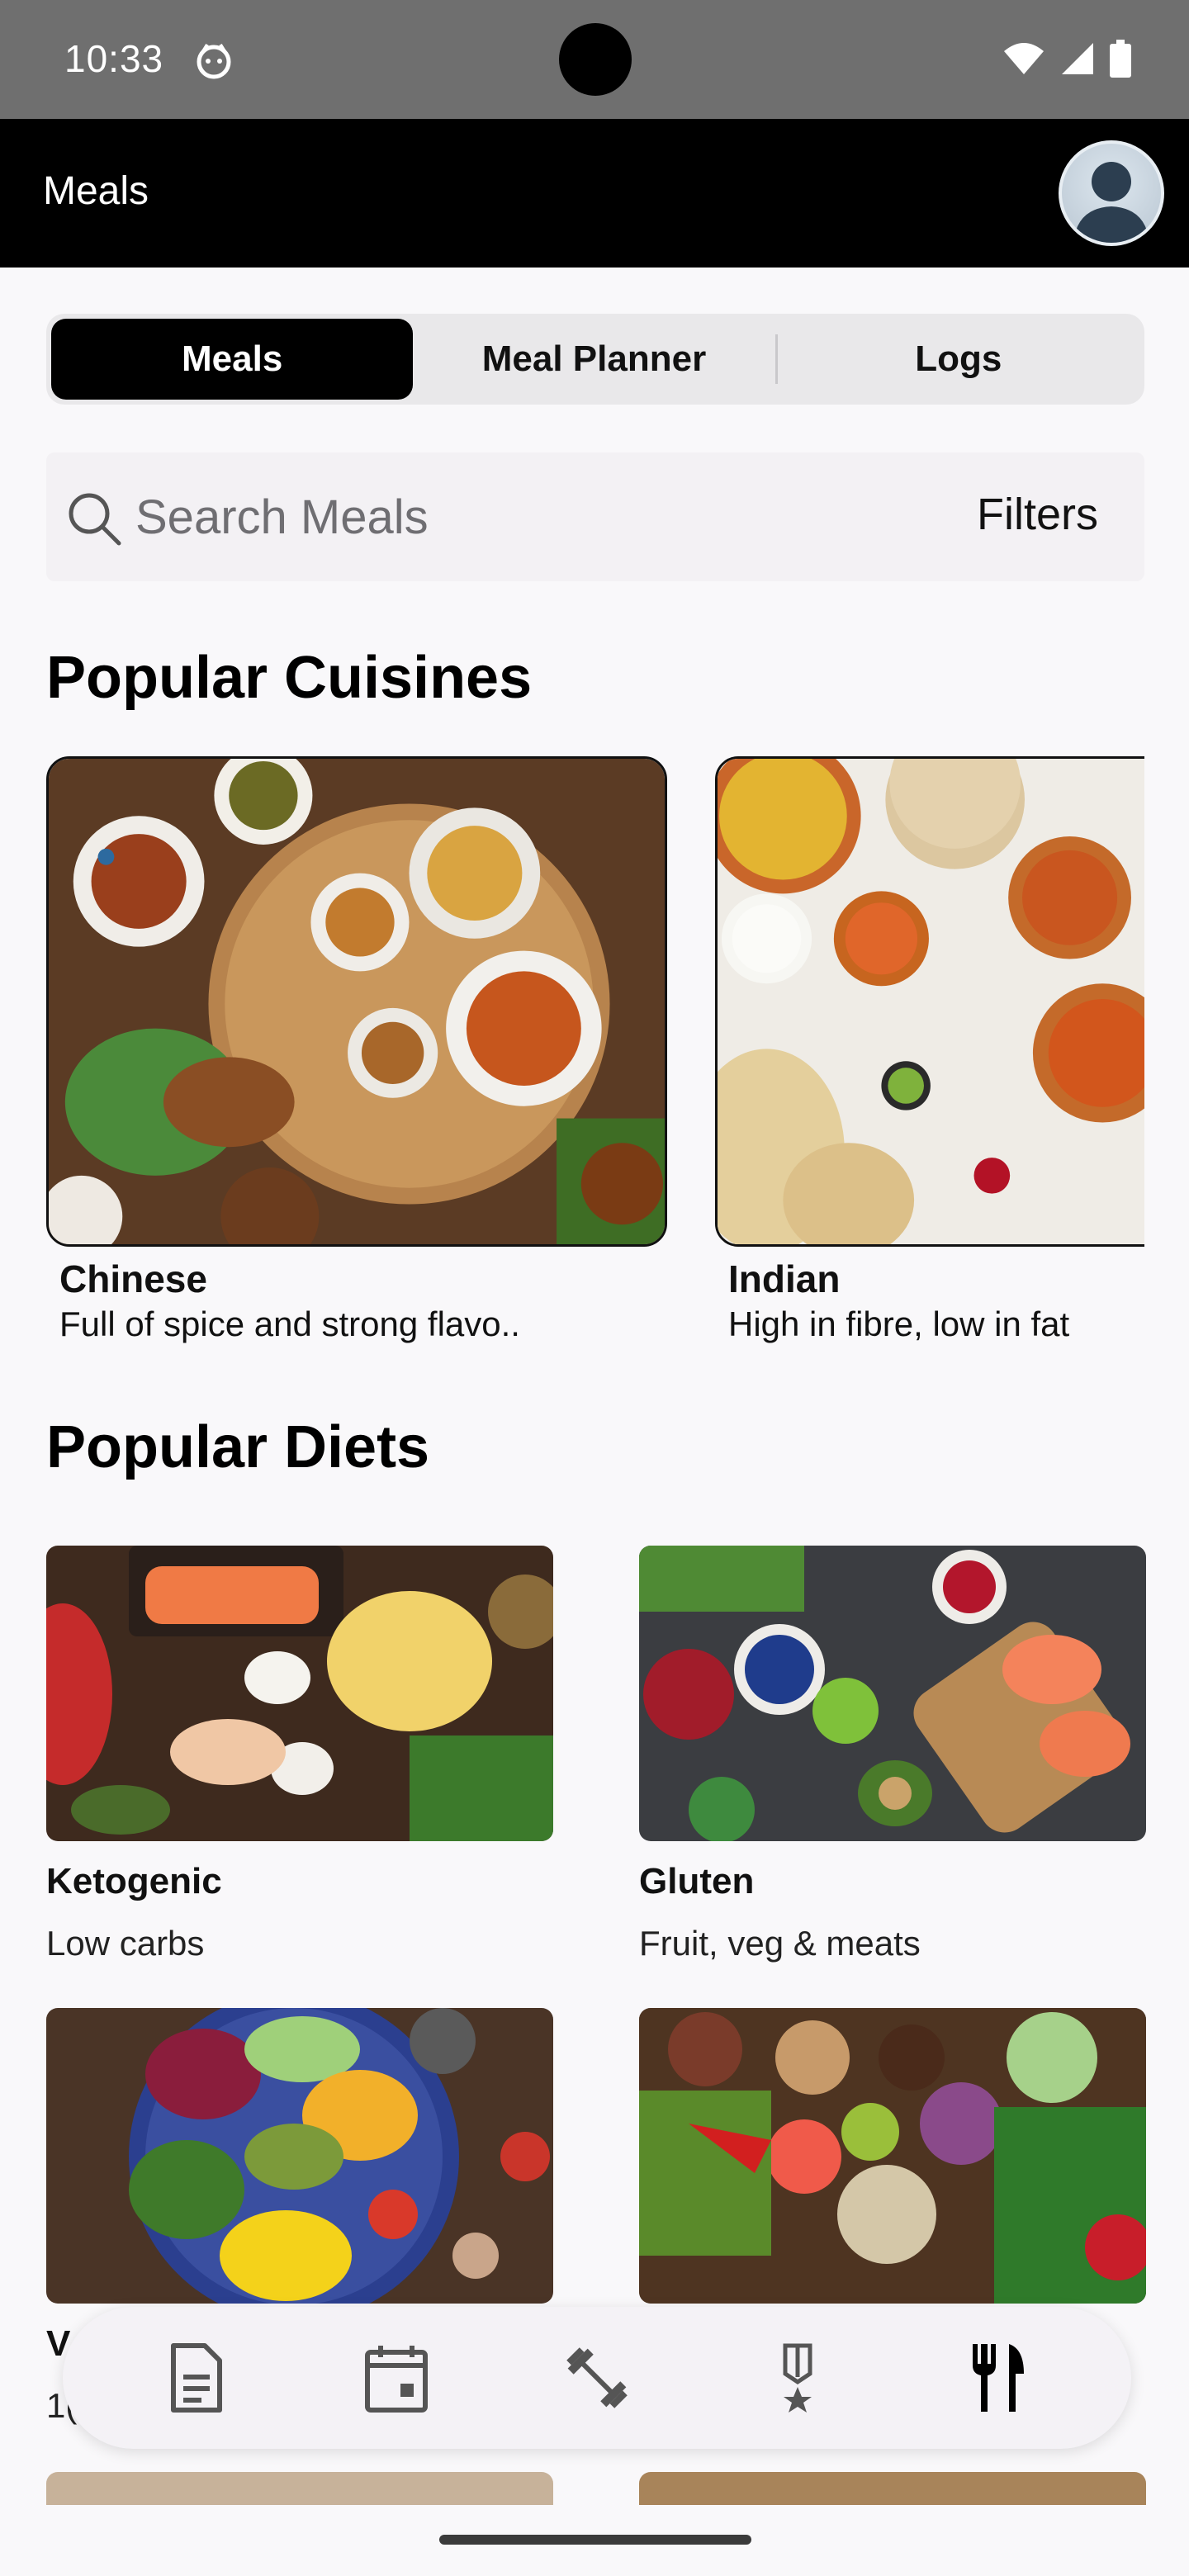 The image size is (1189, 2576). I want to click on face-emoji-icon, so click(214, 61).